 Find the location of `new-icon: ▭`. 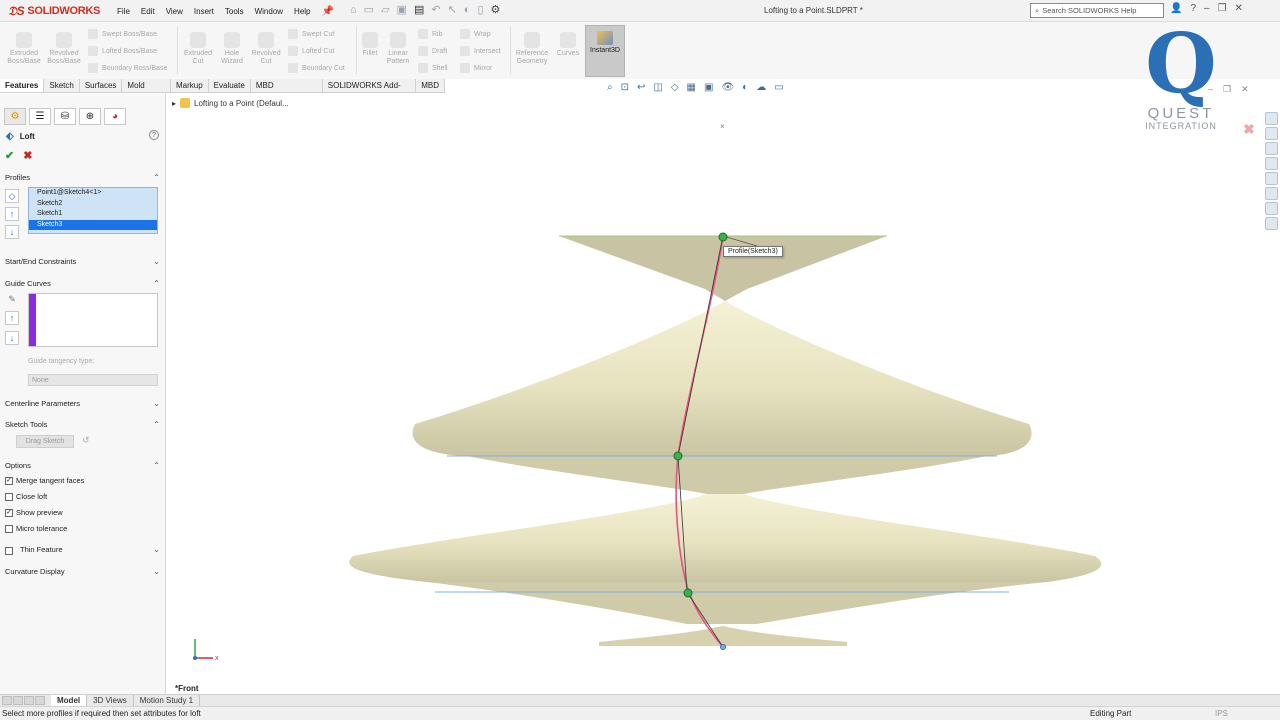

new-icon: ▭ is located at coordinates (369, 9).